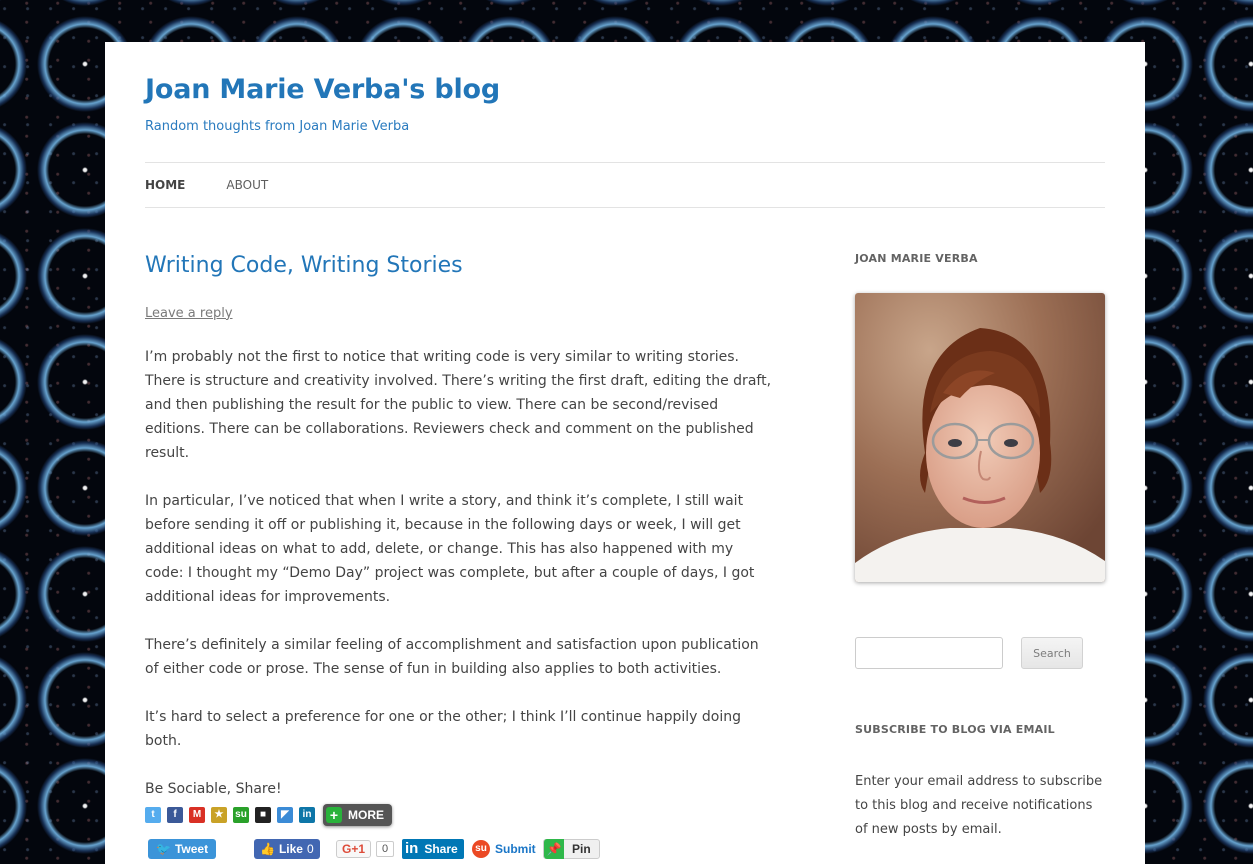 The height and width of the screenshot is (864, 1253). What do you see at coordinates (219, 814) in the screenshot?
I see `favorites-star-icon: ★` at bounding box center [219, 814].